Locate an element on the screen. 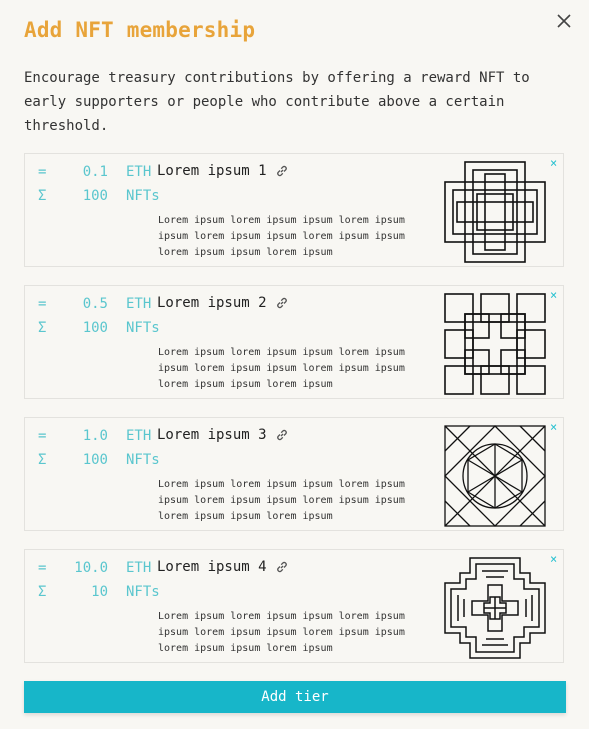 This screenshot has width=589, height=729. add-tier-button: Add tier is located at coordinates (295, 697).